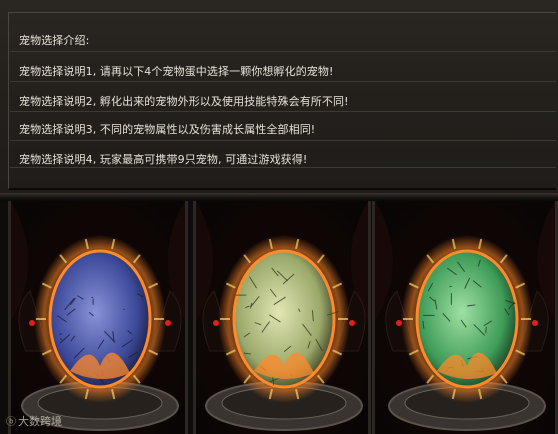  Describe the element at coordinates (279, 197) in the screenshot. I see `section-divider` at that location.